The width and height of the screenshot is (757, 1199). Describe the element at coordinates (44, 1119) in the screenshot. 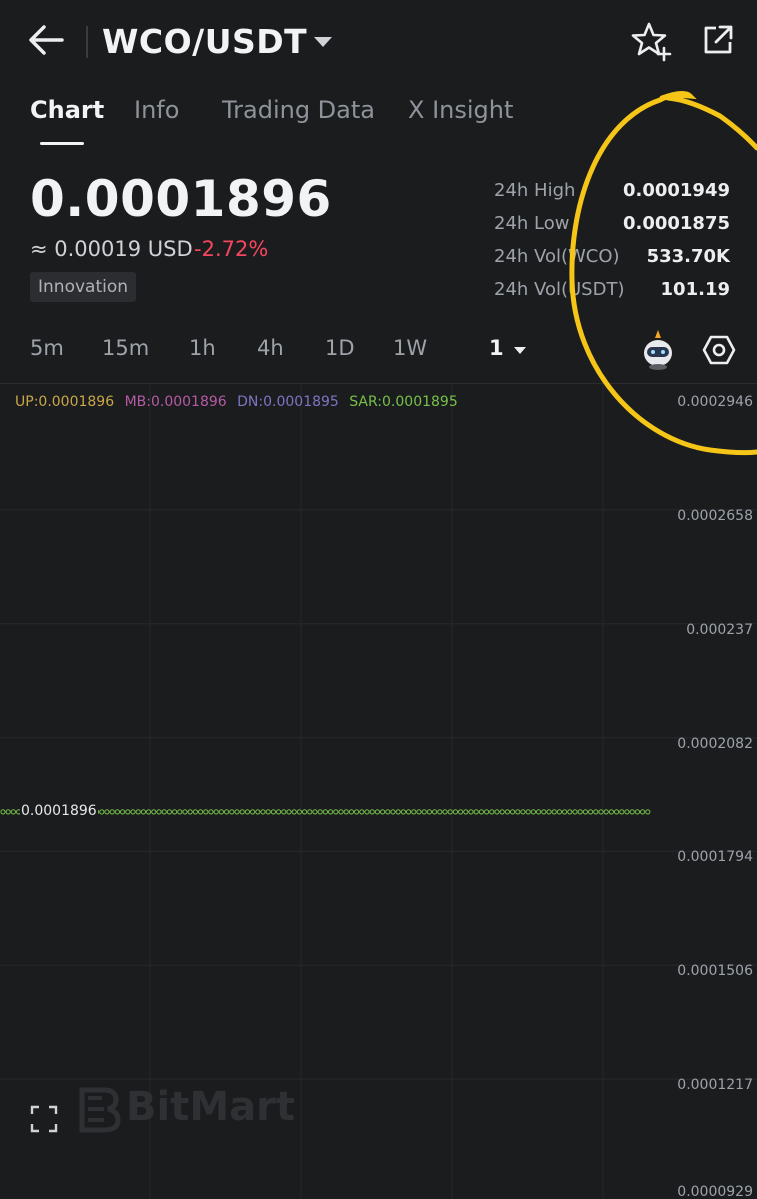

I see `fullscreen-icon` at that location.